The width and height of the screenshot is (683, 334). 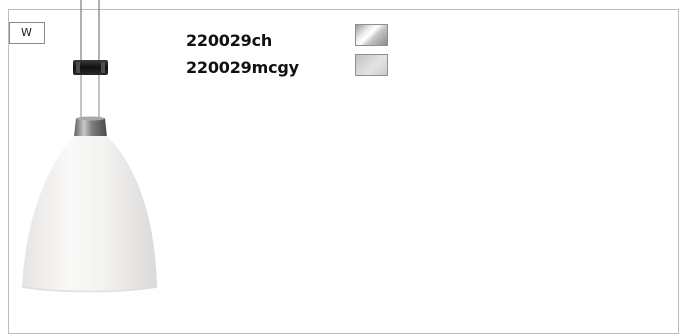 What do you see at coordinates (371, 65) in the screenshot?
I see `finish-swatch-grey` at bounding box center [371, 65].